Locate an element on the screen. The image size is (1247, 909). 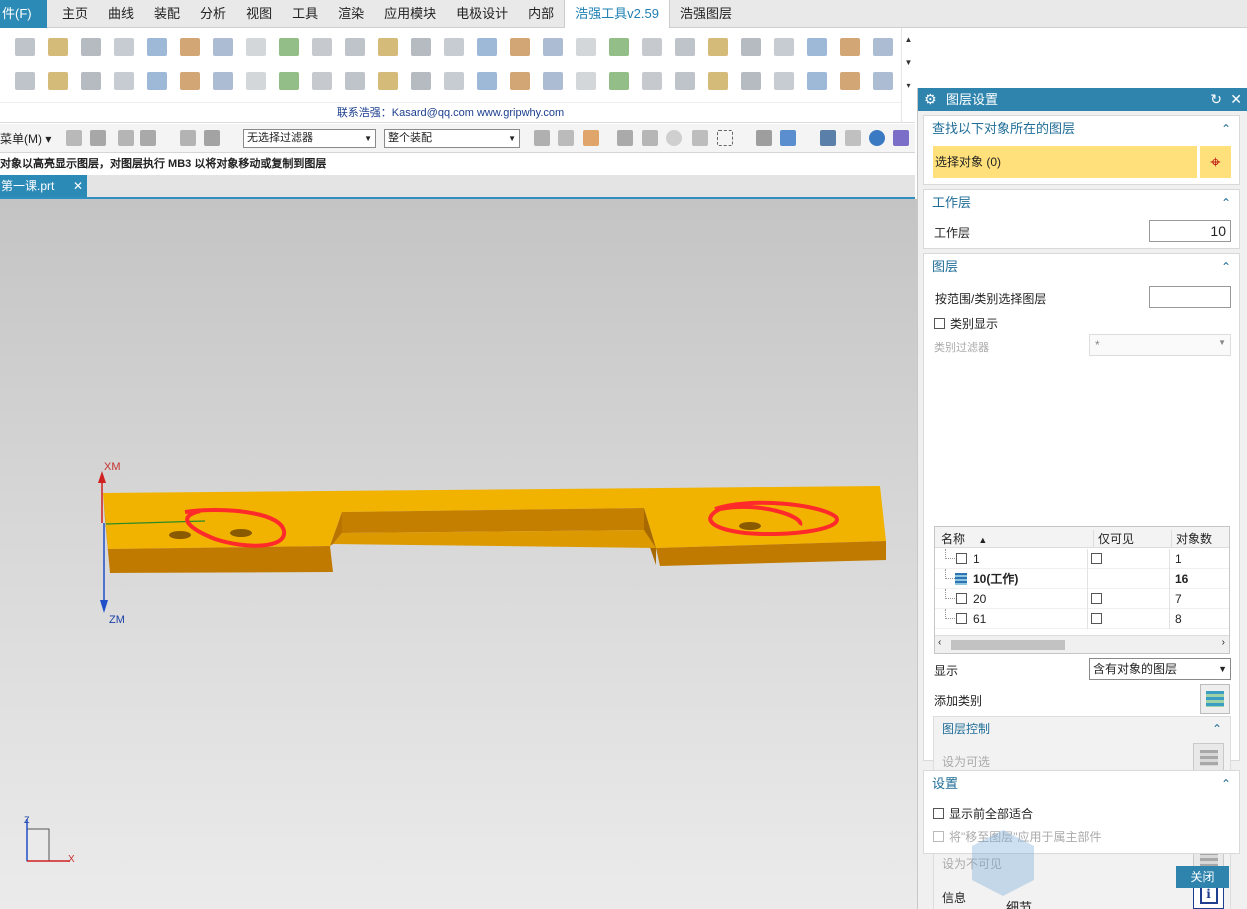
rotate-icon is located at coordinates (877, 138).